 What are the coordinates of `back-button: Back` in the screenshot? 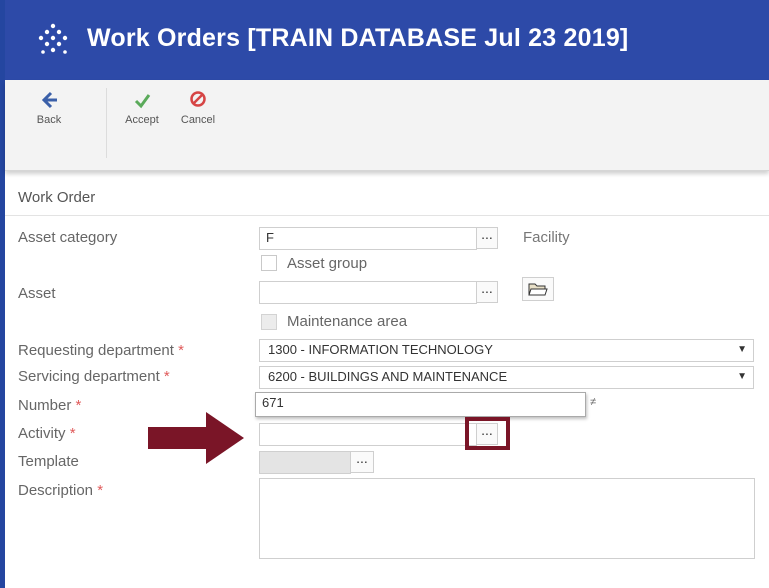 It's located at (49, 121).